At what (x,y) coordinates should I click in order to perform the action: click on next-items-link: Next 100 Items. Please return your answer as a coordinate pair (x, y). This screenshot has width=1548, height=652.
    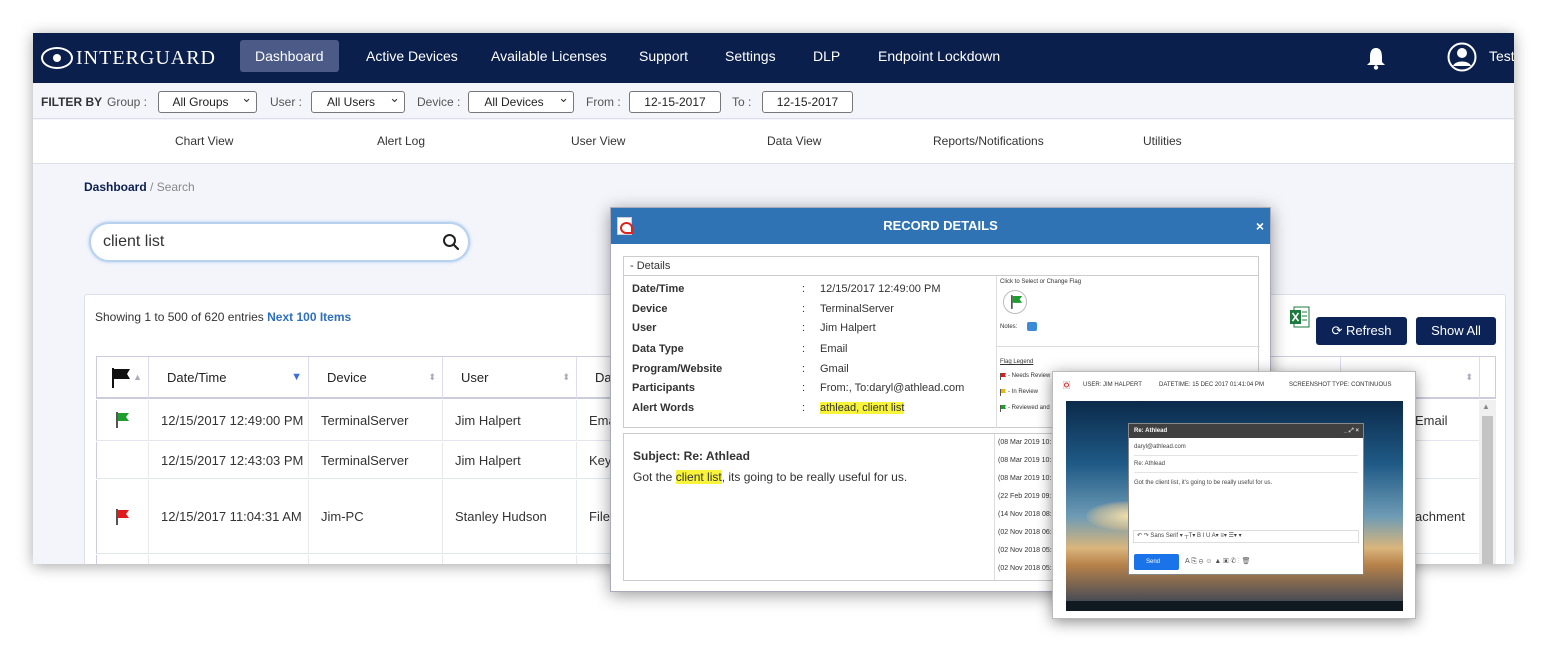
    Looking at the image, I should click on (309, 317).